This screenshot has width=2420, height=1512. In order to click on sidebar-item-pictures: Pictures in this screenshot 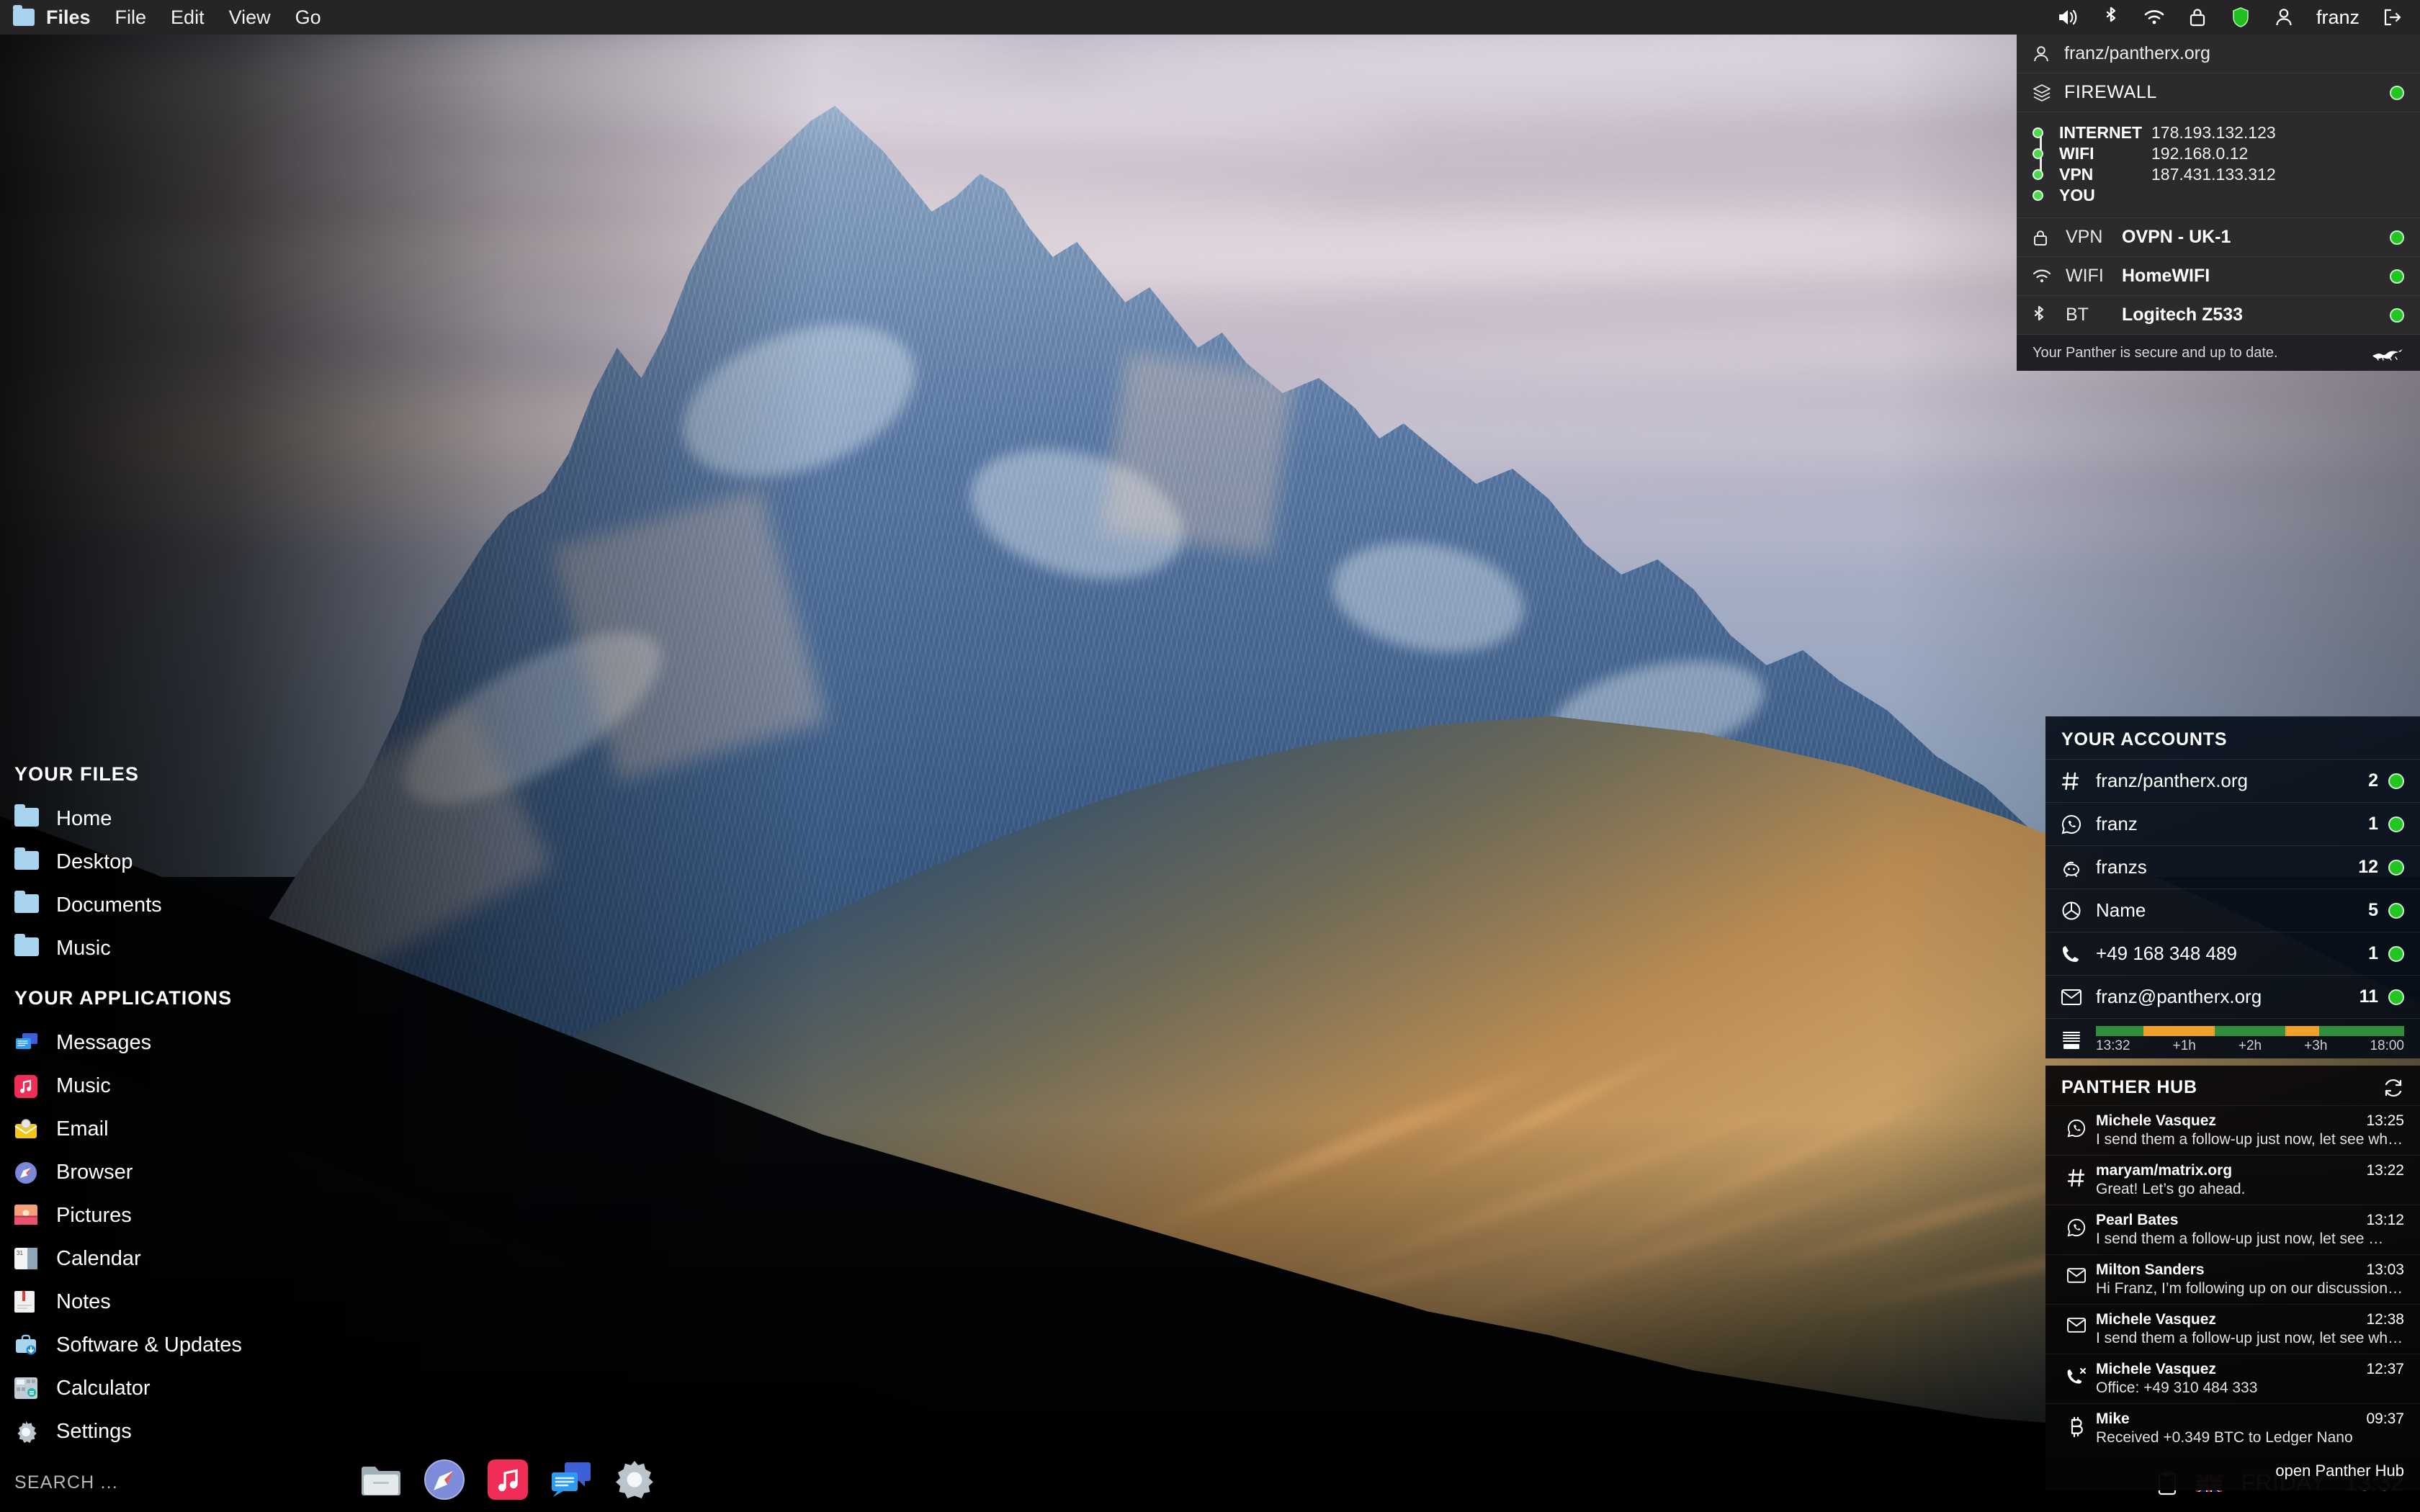, I will do `click(230, 1215)`.